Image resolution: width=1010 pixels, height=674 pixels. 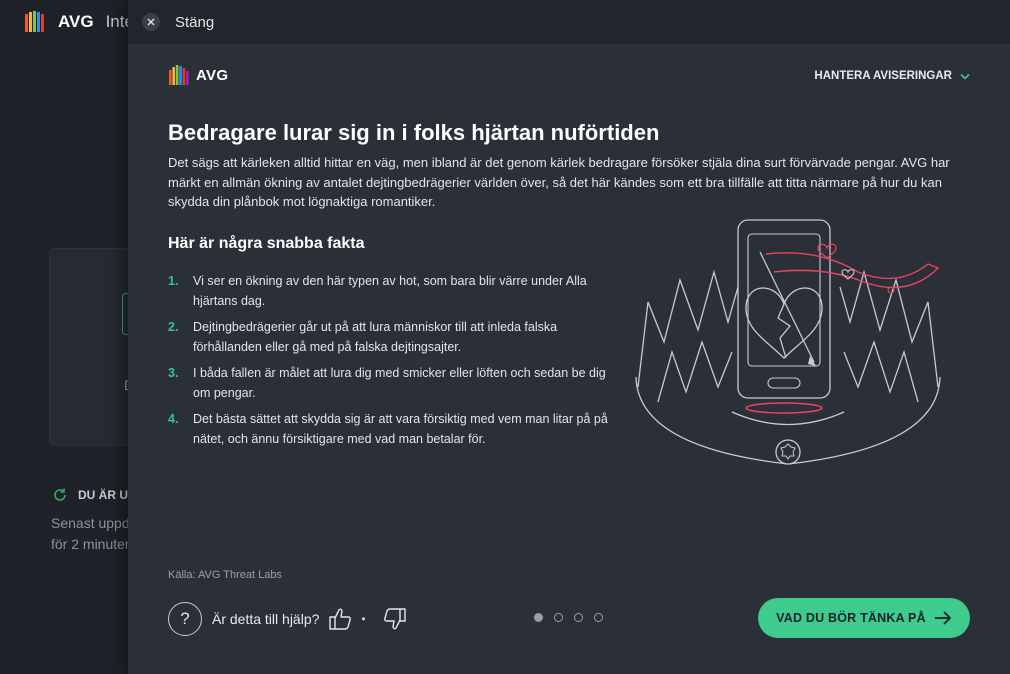 I want to click on facts-title: Här är några snabba fakta, so click(x=266, y=243).